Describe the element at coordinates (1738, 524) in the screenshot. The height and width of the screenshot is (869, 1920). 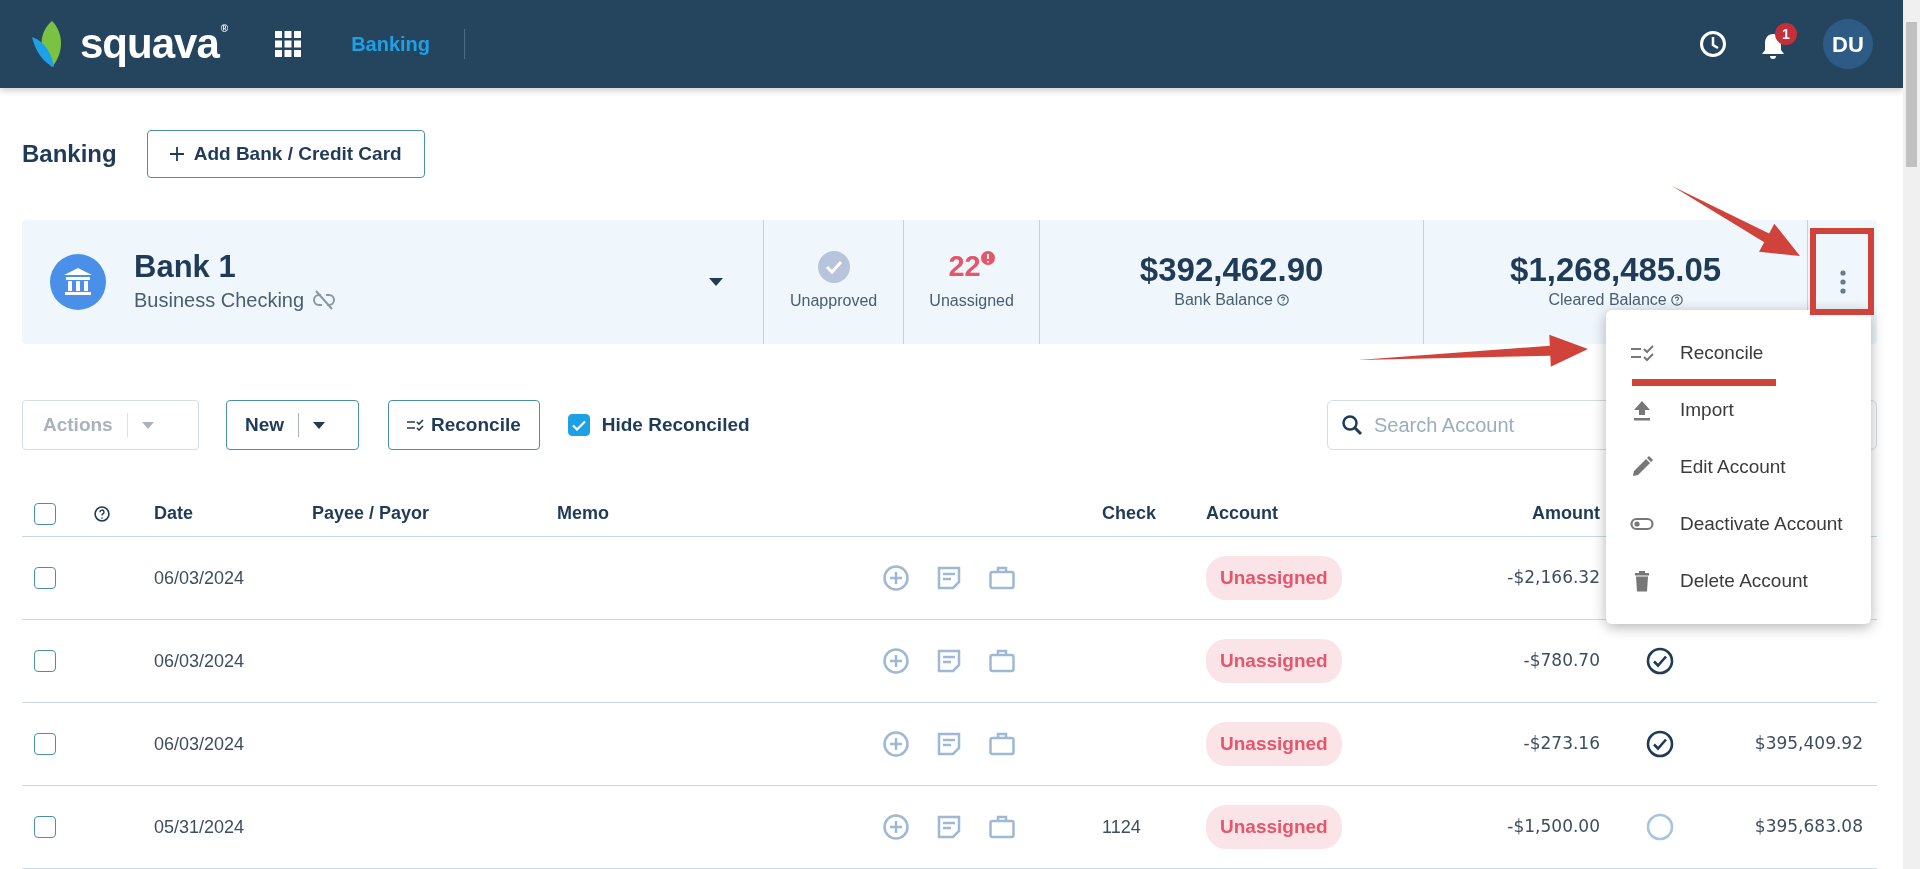
I see `menu-item: Deactivate Account` at that location.